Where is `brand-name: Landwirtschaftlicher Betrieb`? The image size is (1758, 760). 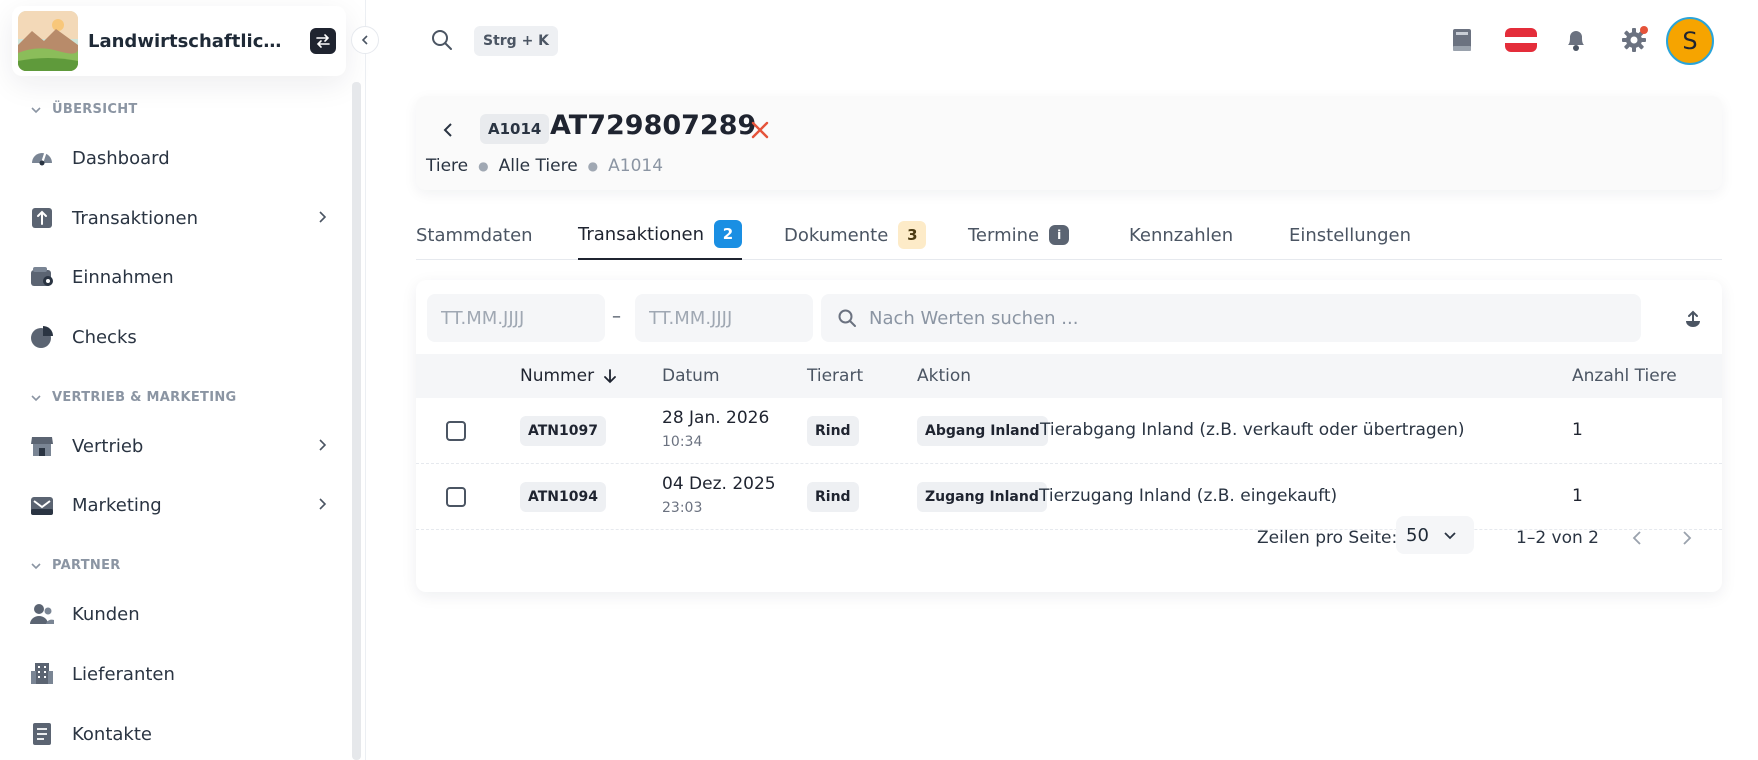
brand-name: Landwirtschaftlicher Betrieb is located at coordinates (190, 41).